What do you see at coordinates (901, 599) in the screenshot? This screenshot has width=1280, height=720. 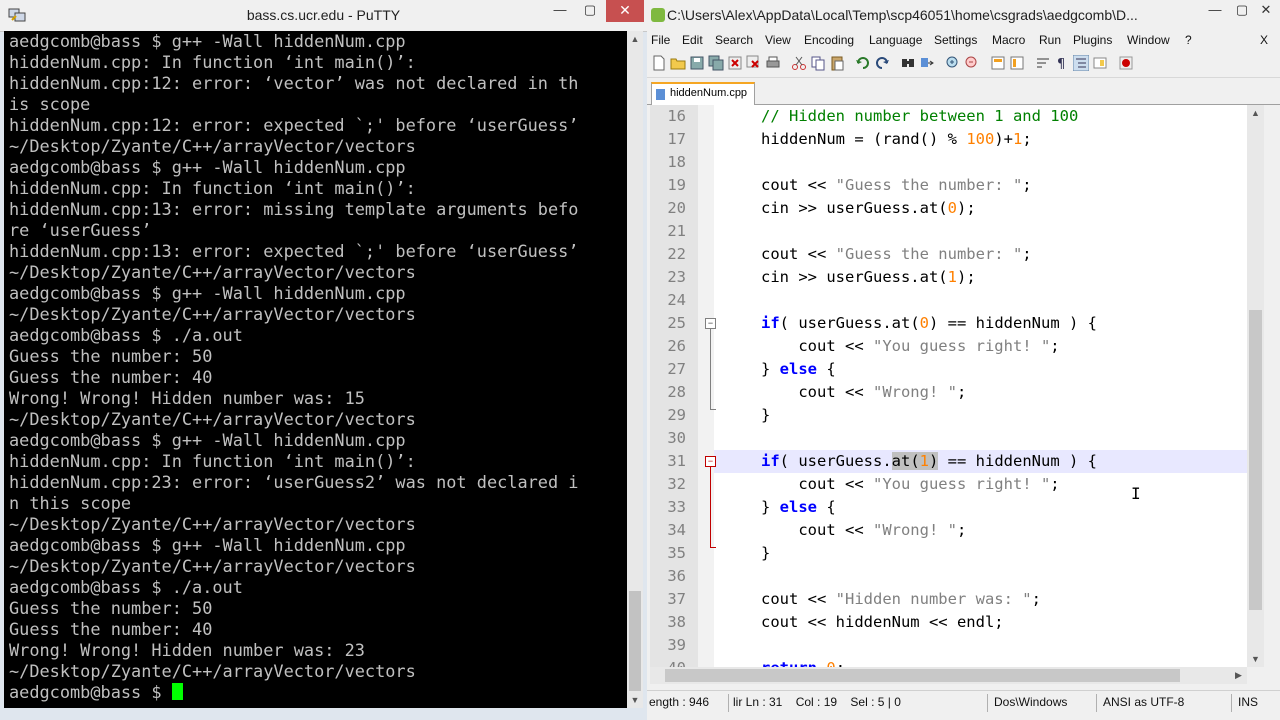 I see `code-text: cout << "Hidden number was: ";` at bounding box center [901, 599].